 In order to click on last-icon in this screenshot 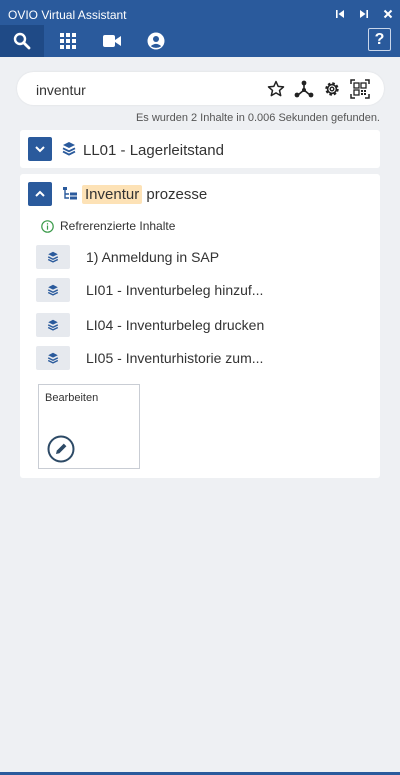, I will do `click(364, 14)`.